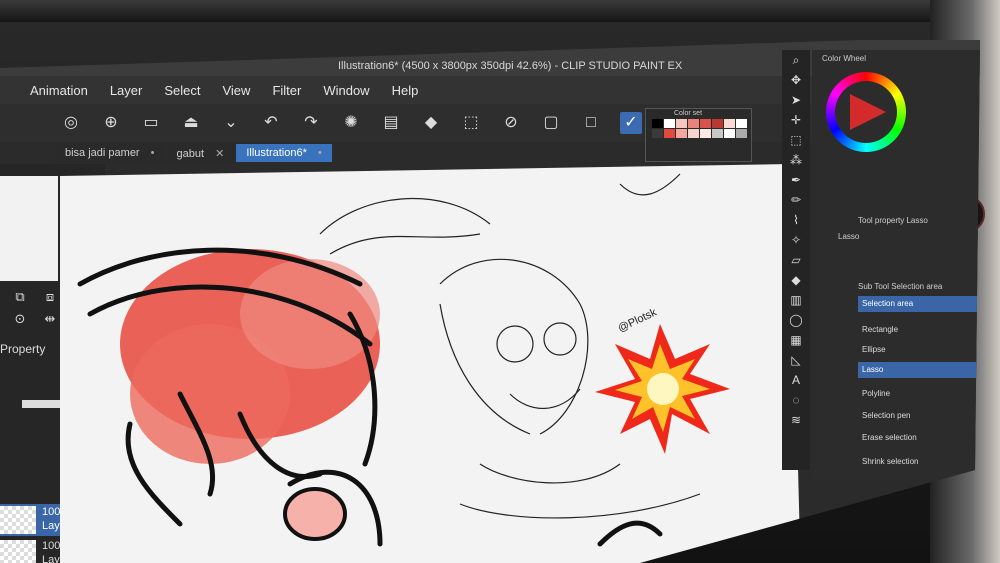 The image size is (1000, 563). What do you see at coordinates (662, 389) in the screenshot?
I see `explosion-sticker` at bounding box center [662, 389].